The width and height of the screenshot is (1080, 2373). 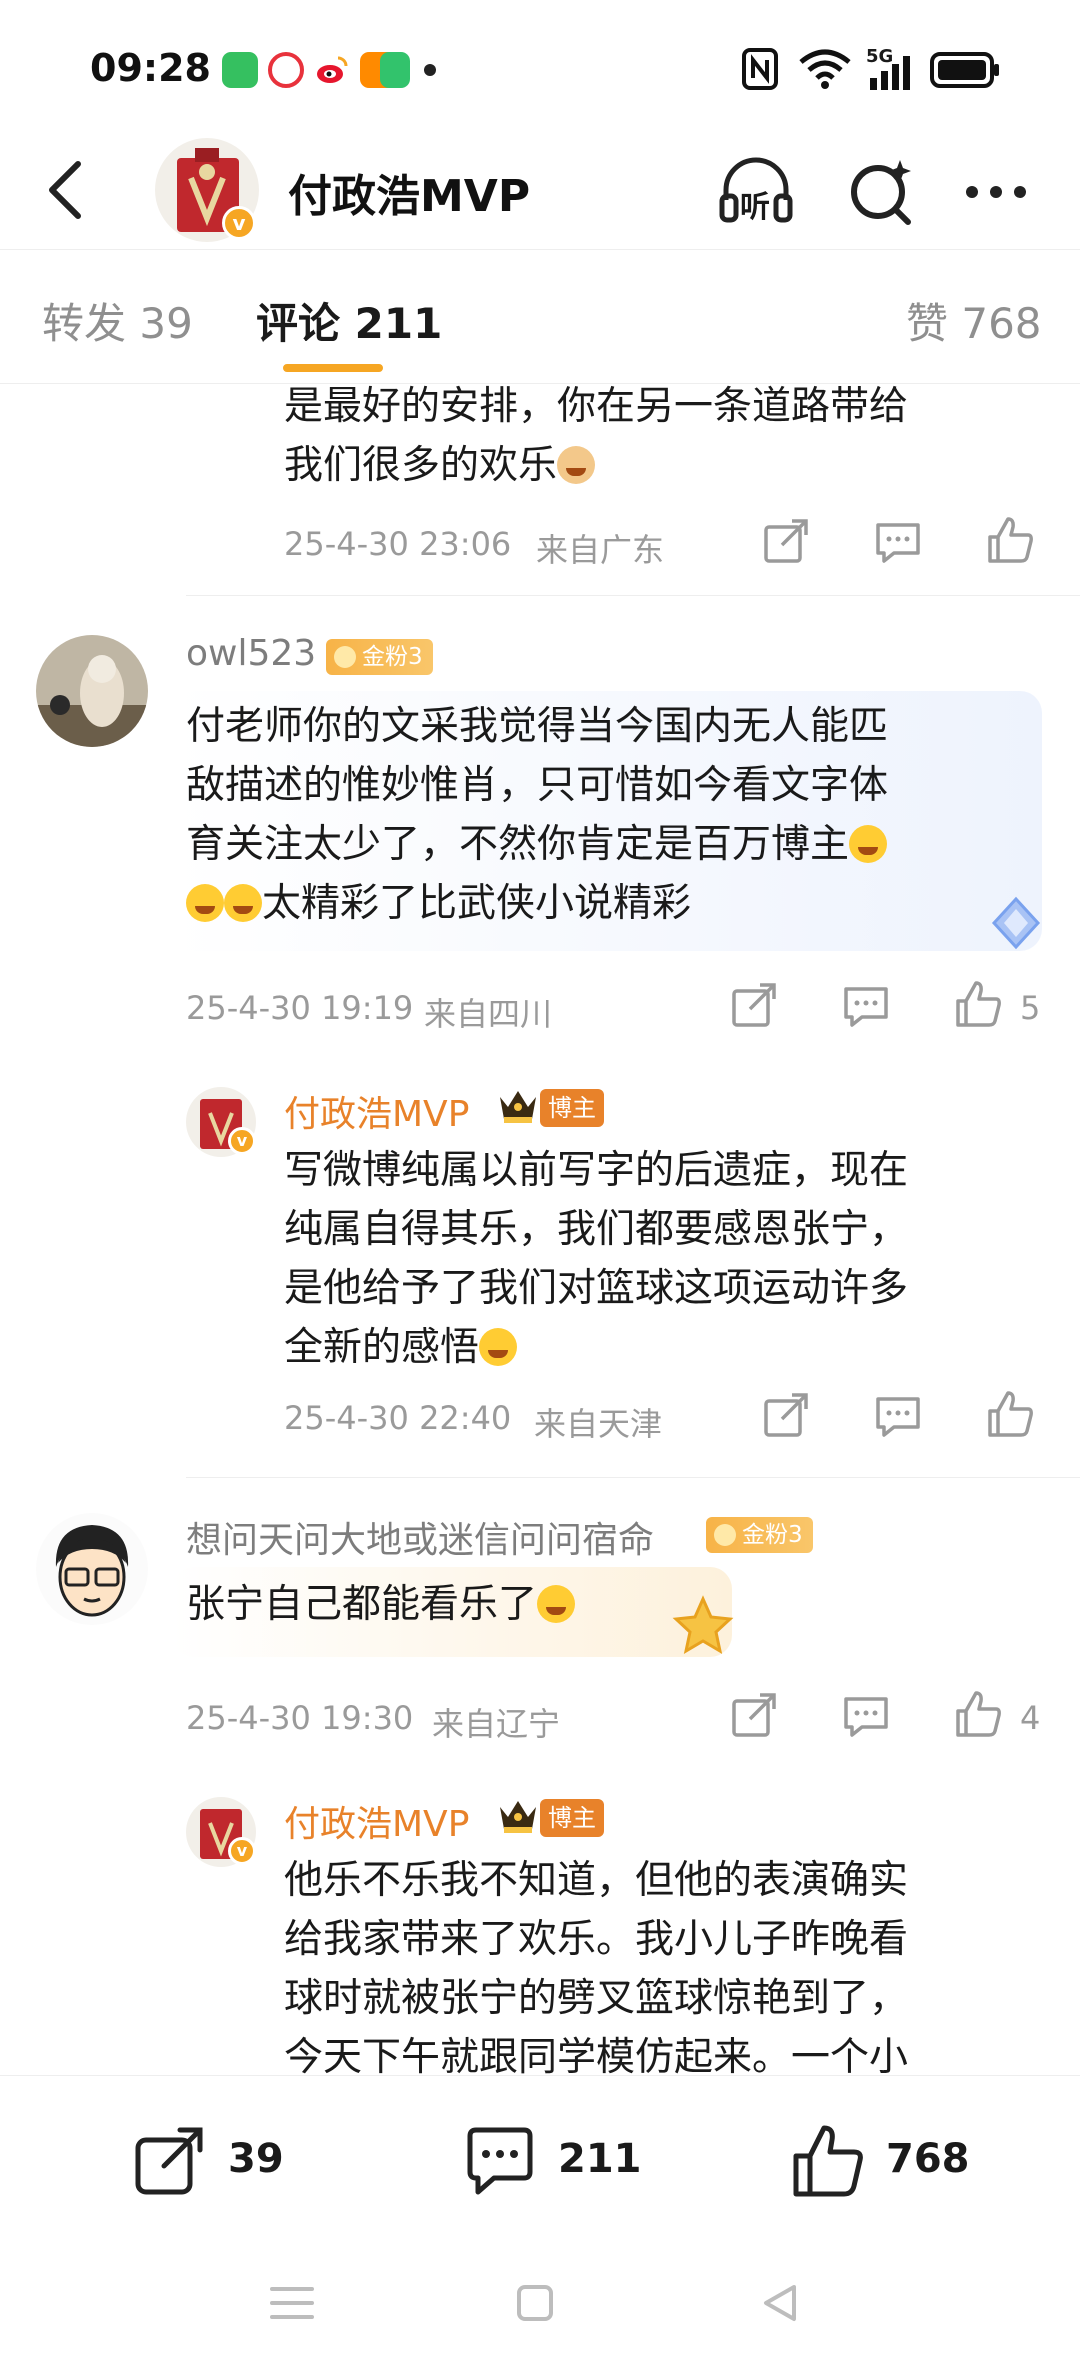 What do you see at coordinates (600, 550) in the screenshot?
I see `comment-location: 来自广东` at bounding box center [600, 550].